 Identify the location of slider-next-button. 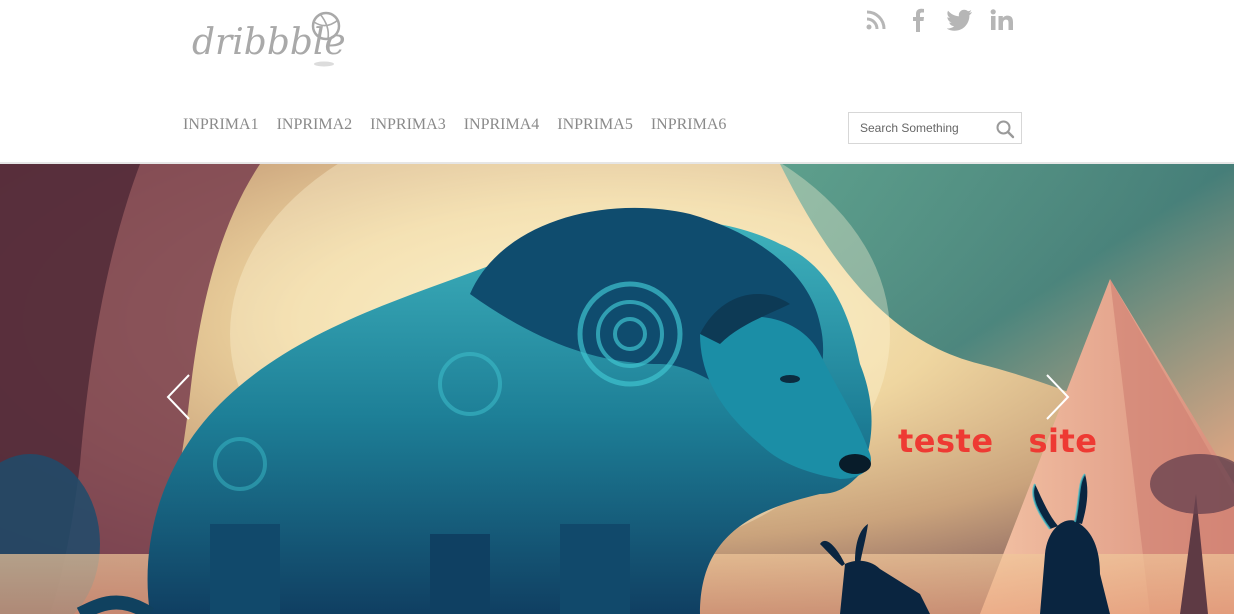
(1058, 397).